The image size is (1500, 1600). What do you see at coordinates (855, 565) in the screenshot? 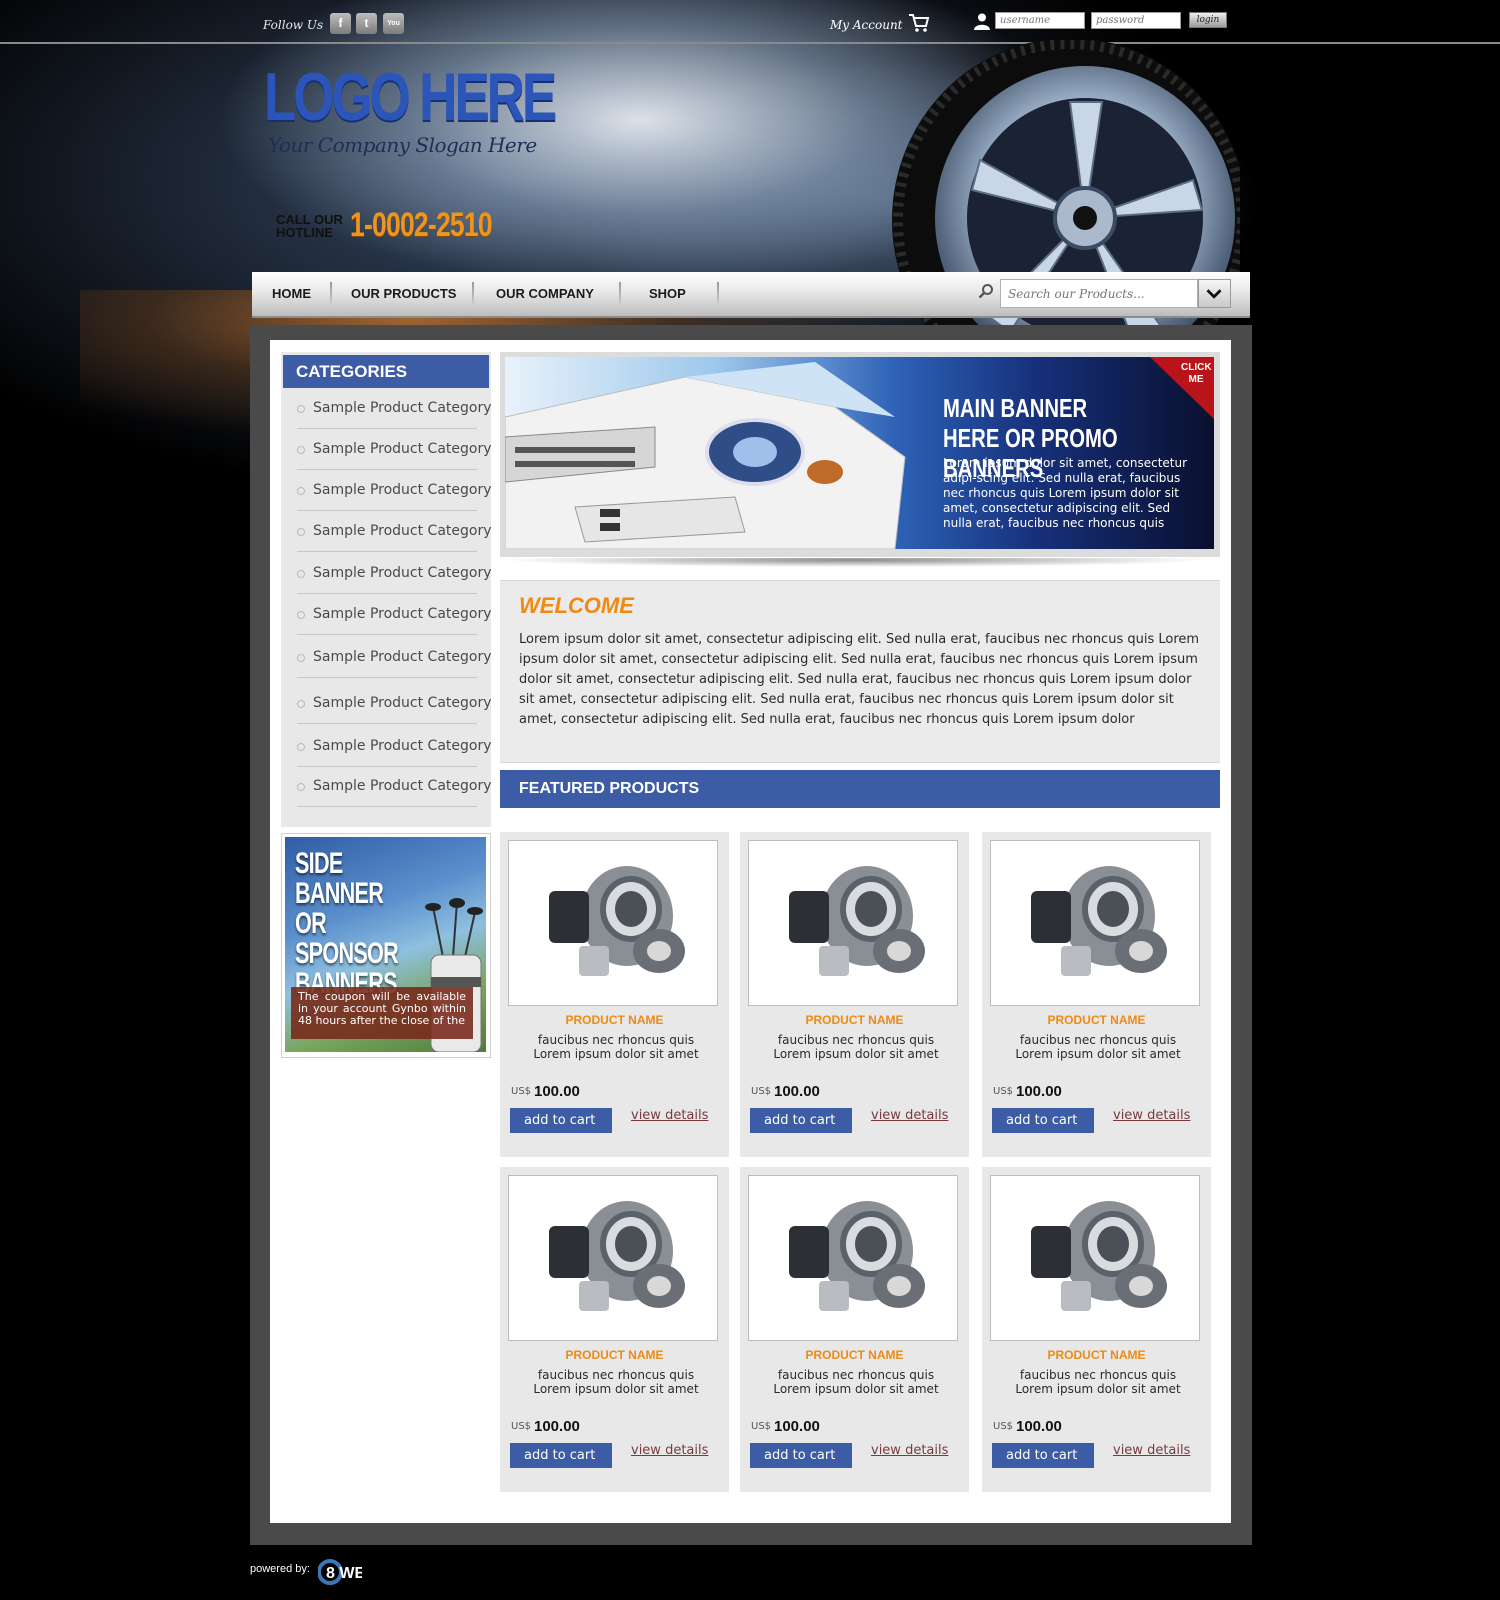
I see `main-banner-shadow` at bounding box center [855, 565].